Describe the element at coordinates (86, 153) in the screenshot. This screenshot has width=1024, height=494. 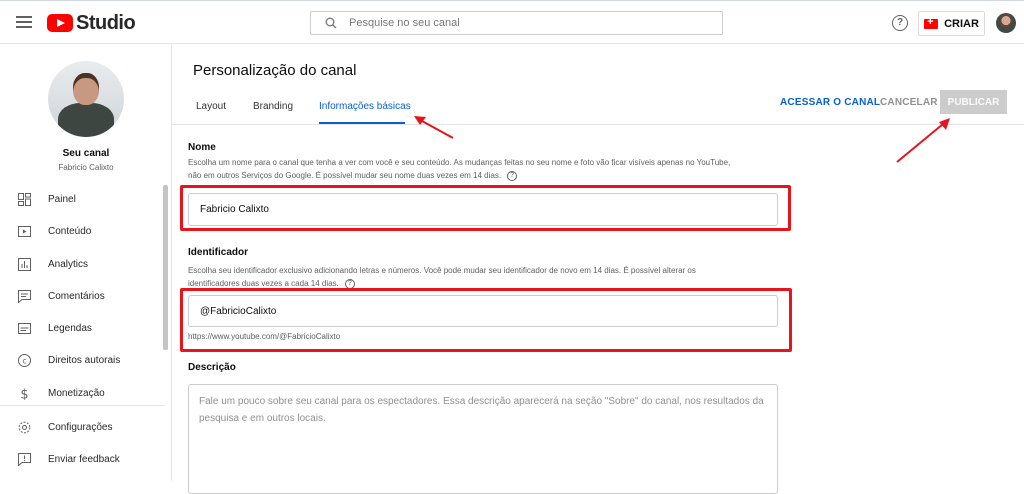
I see `channel-title: Seu canal` at that location.